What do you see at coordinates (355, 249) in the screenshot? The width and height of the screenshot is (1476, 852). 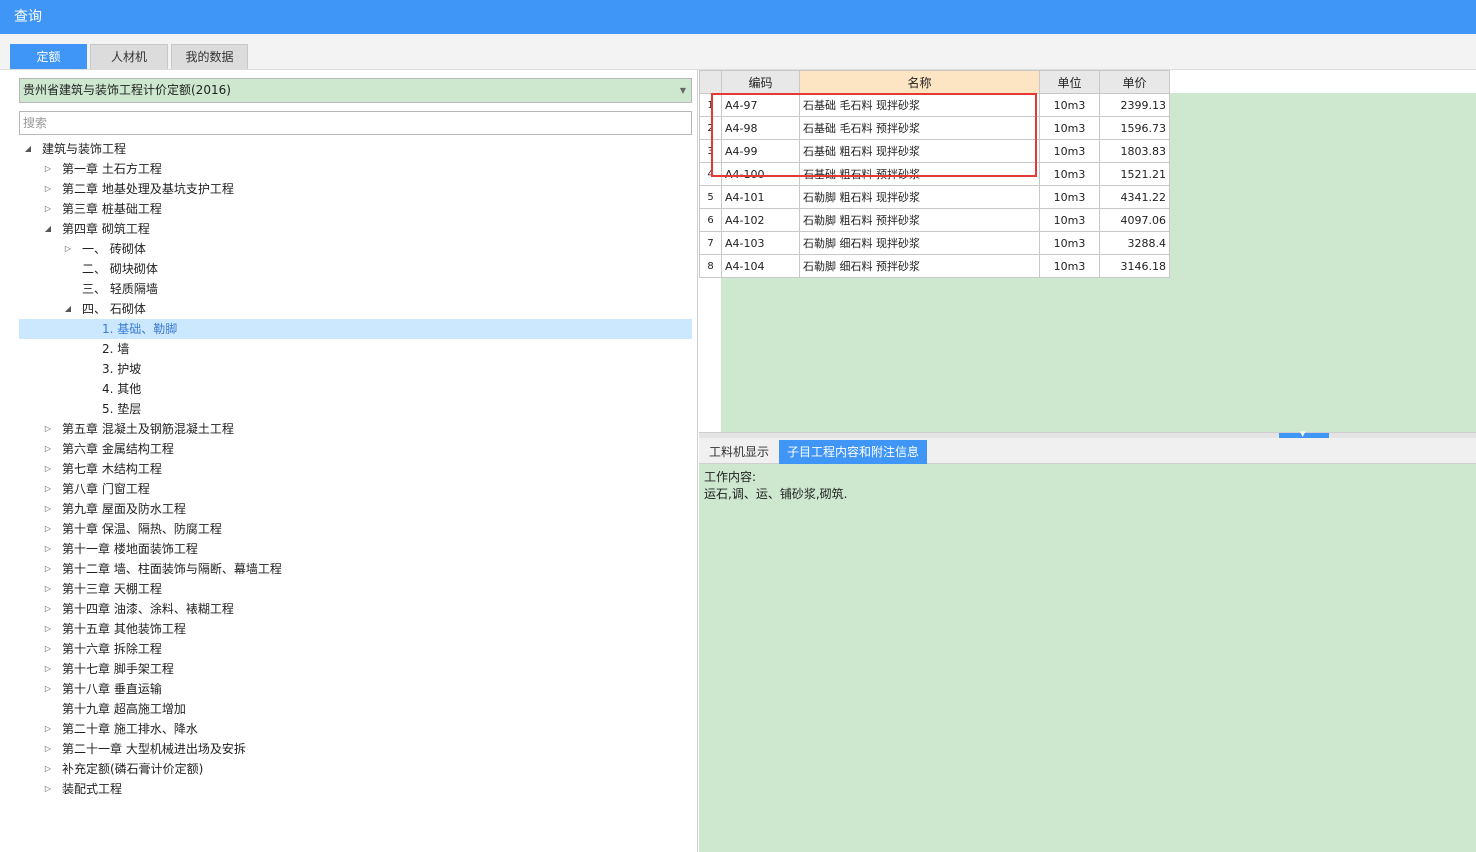 I see `tree-item: ▷ 一、 砖砌体` at bounding box center [355, 249].